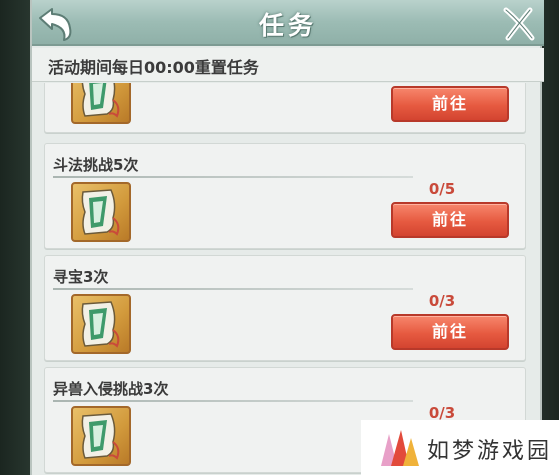 The width and height of the screenshot is (559, 475). Describe the element at coordinates (81, 277) in the screenshot. I see `task-title: 寻宝3次` at that location.